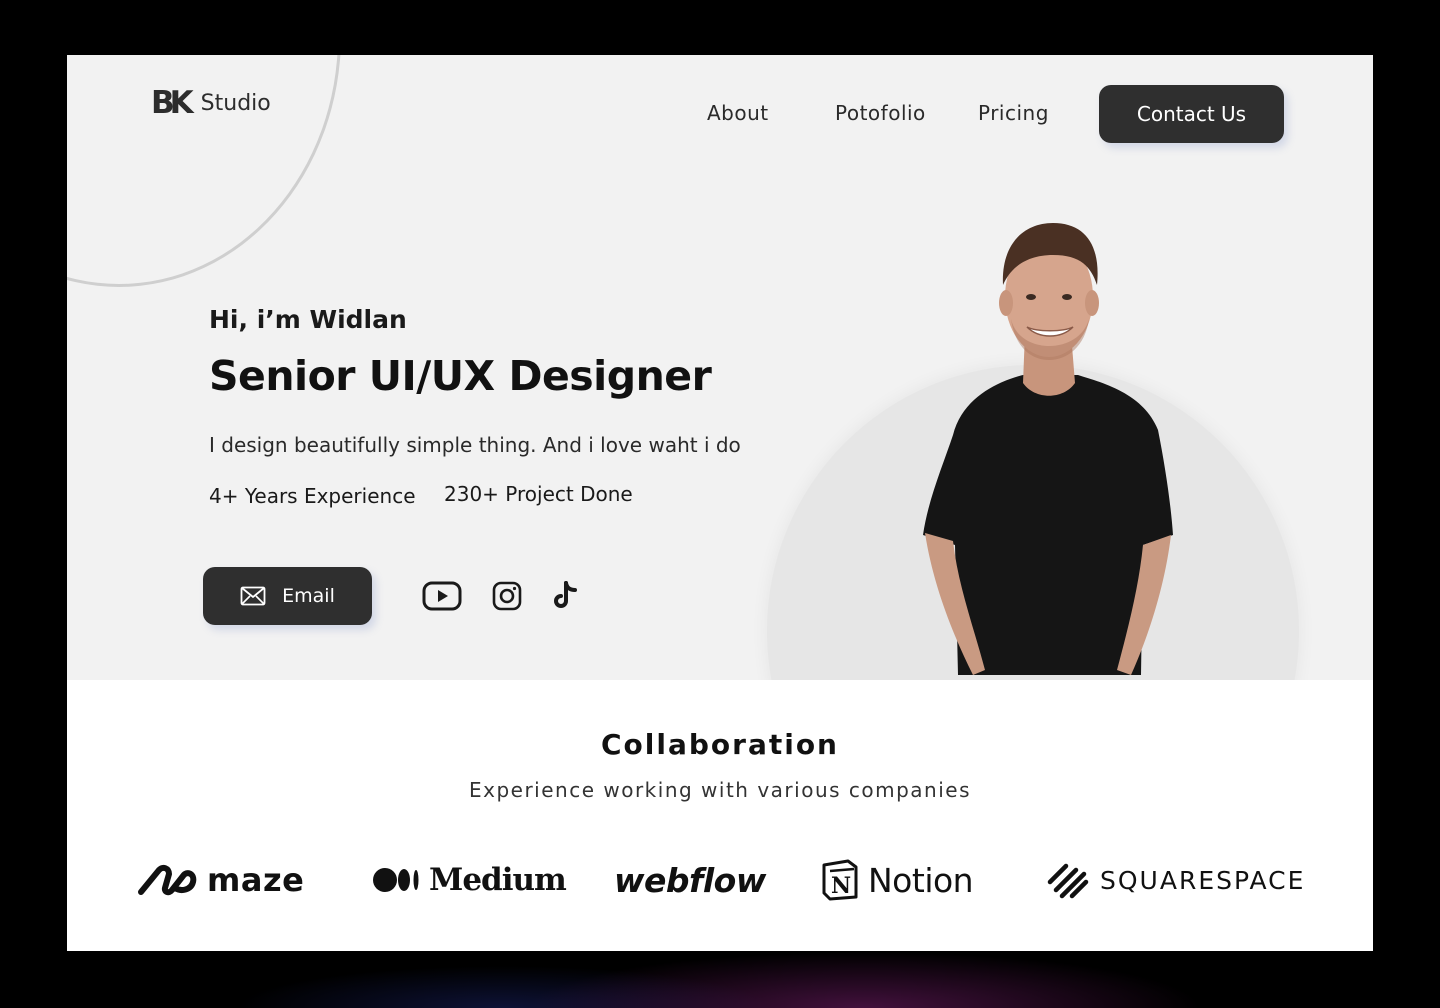 This screenshot has width=1440, height=1008. I want to click on brand-medium: Medium, so click(470, 880).